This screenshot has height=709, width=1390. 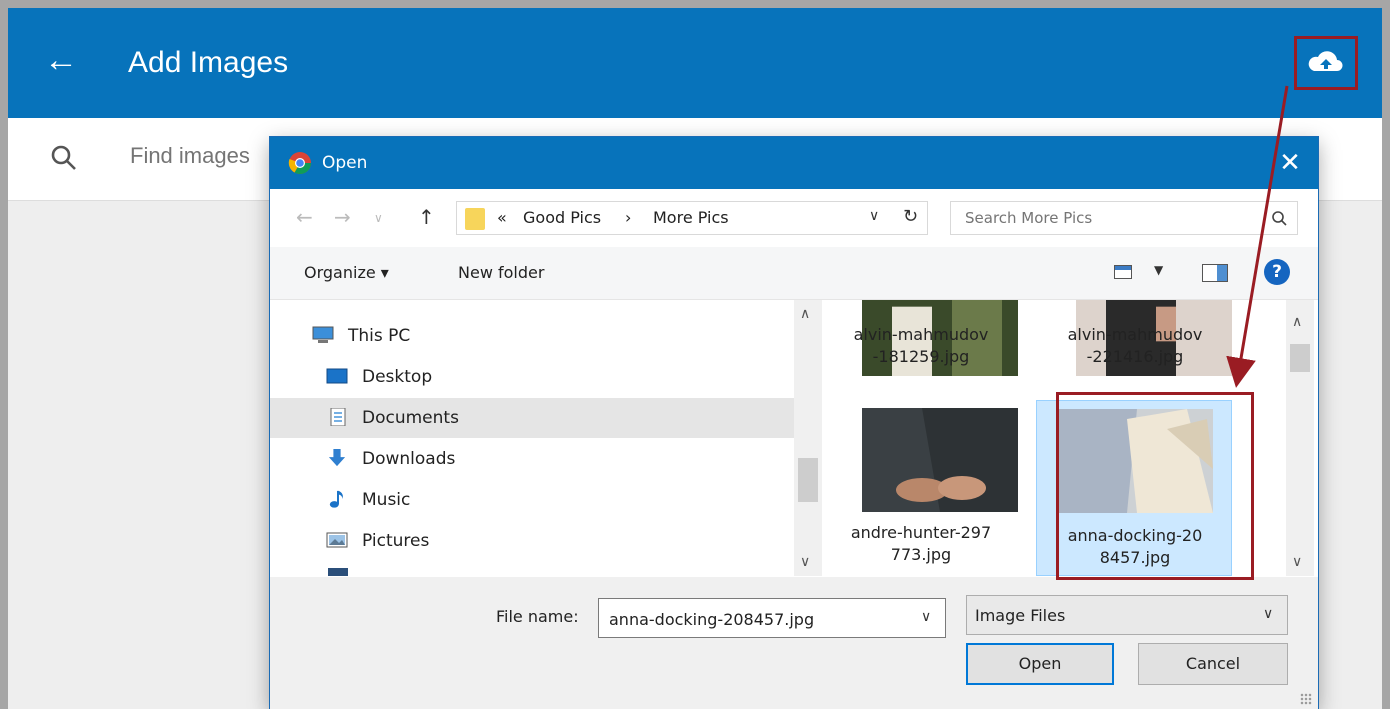 I want to click on back-icon: ←, so click(x=304, y=217).